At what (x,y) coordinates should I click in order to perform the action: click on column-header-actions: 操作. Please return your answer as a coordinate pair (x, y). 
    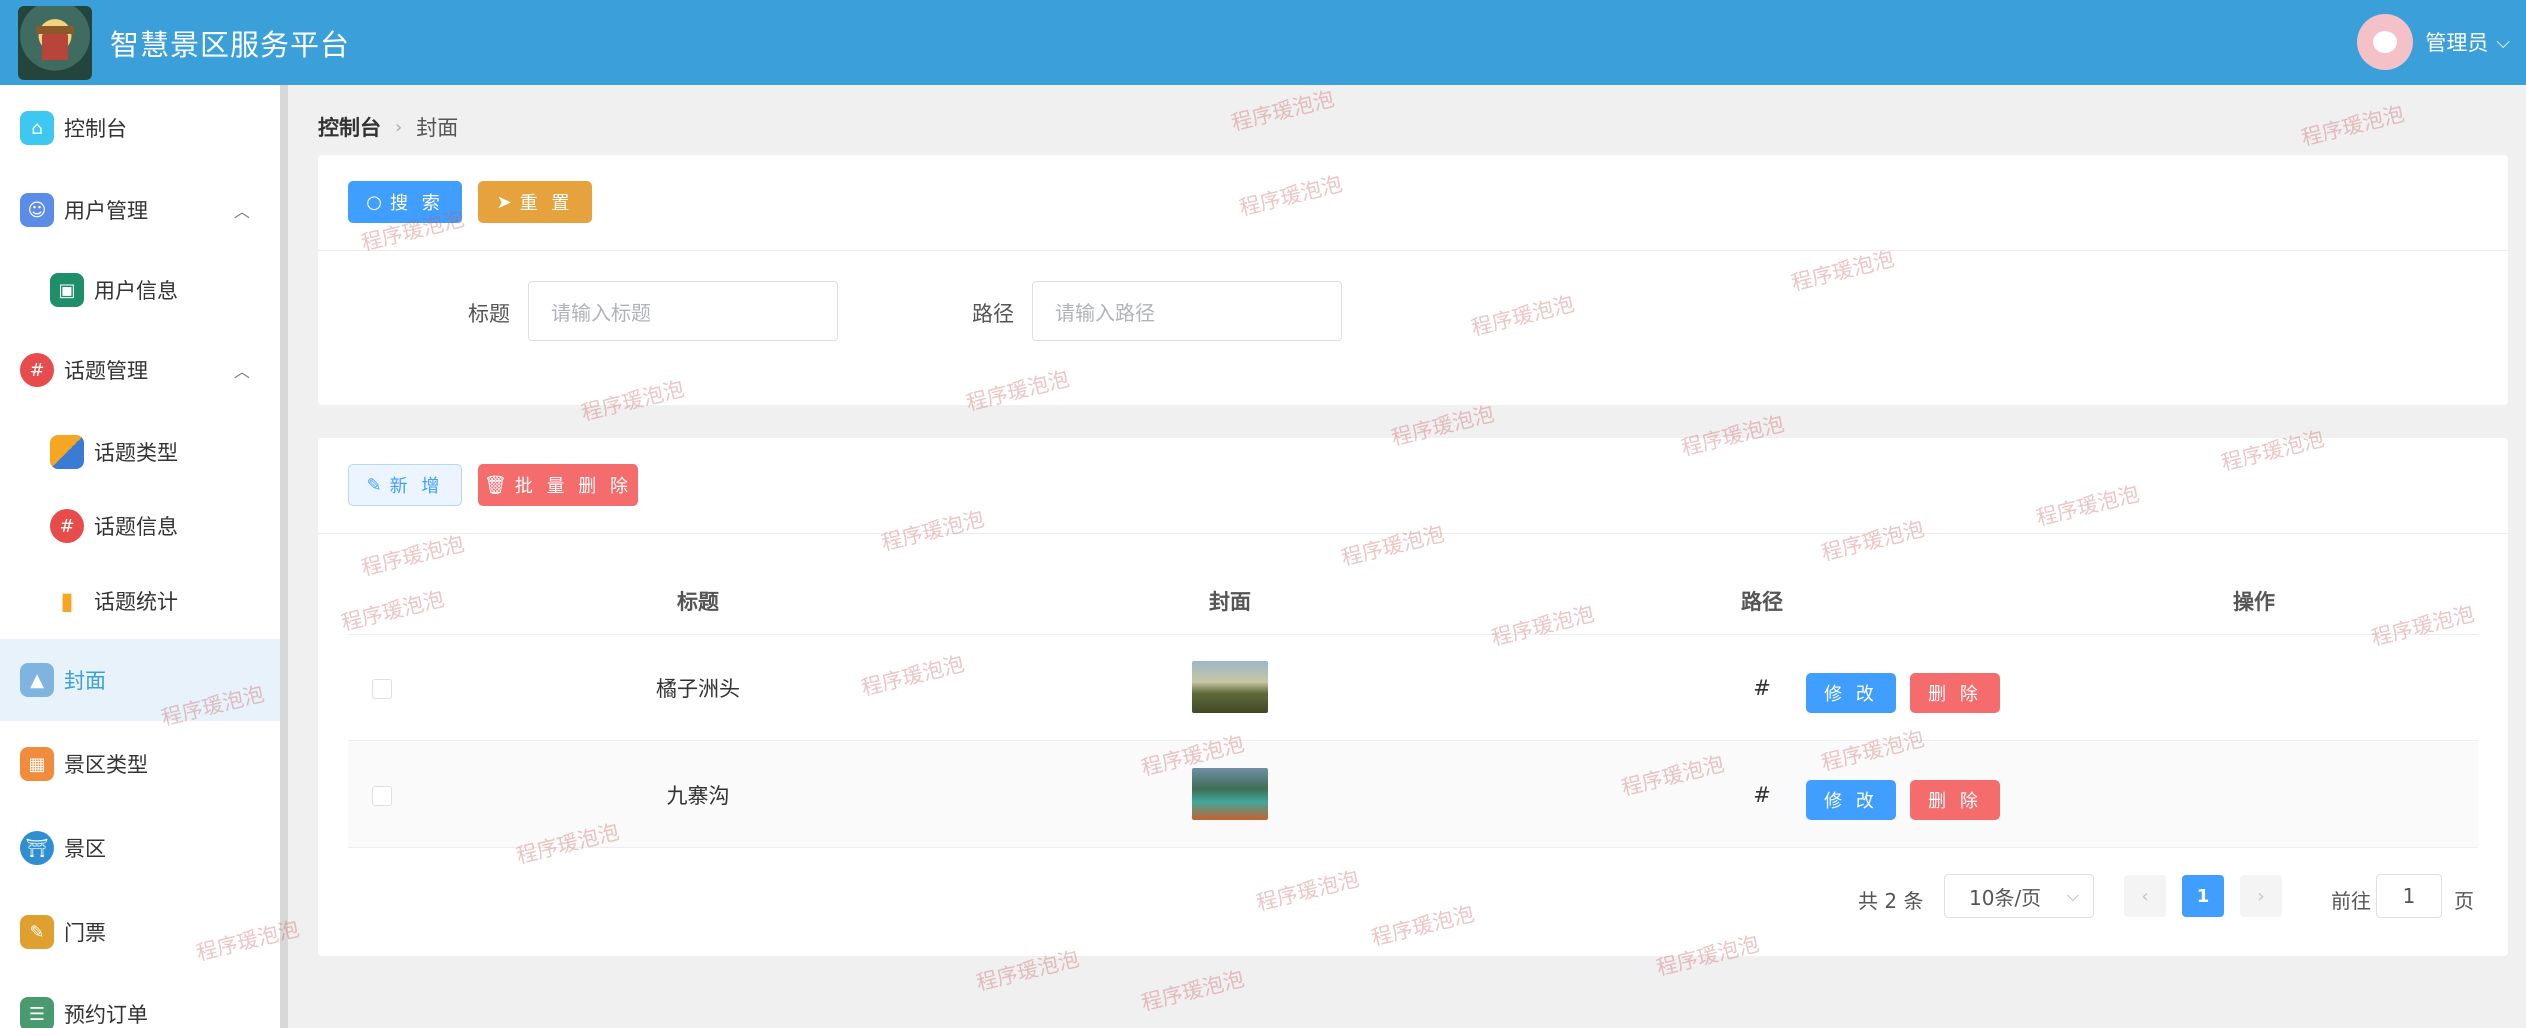
    Looking at the image, I should click on (2254, 602).